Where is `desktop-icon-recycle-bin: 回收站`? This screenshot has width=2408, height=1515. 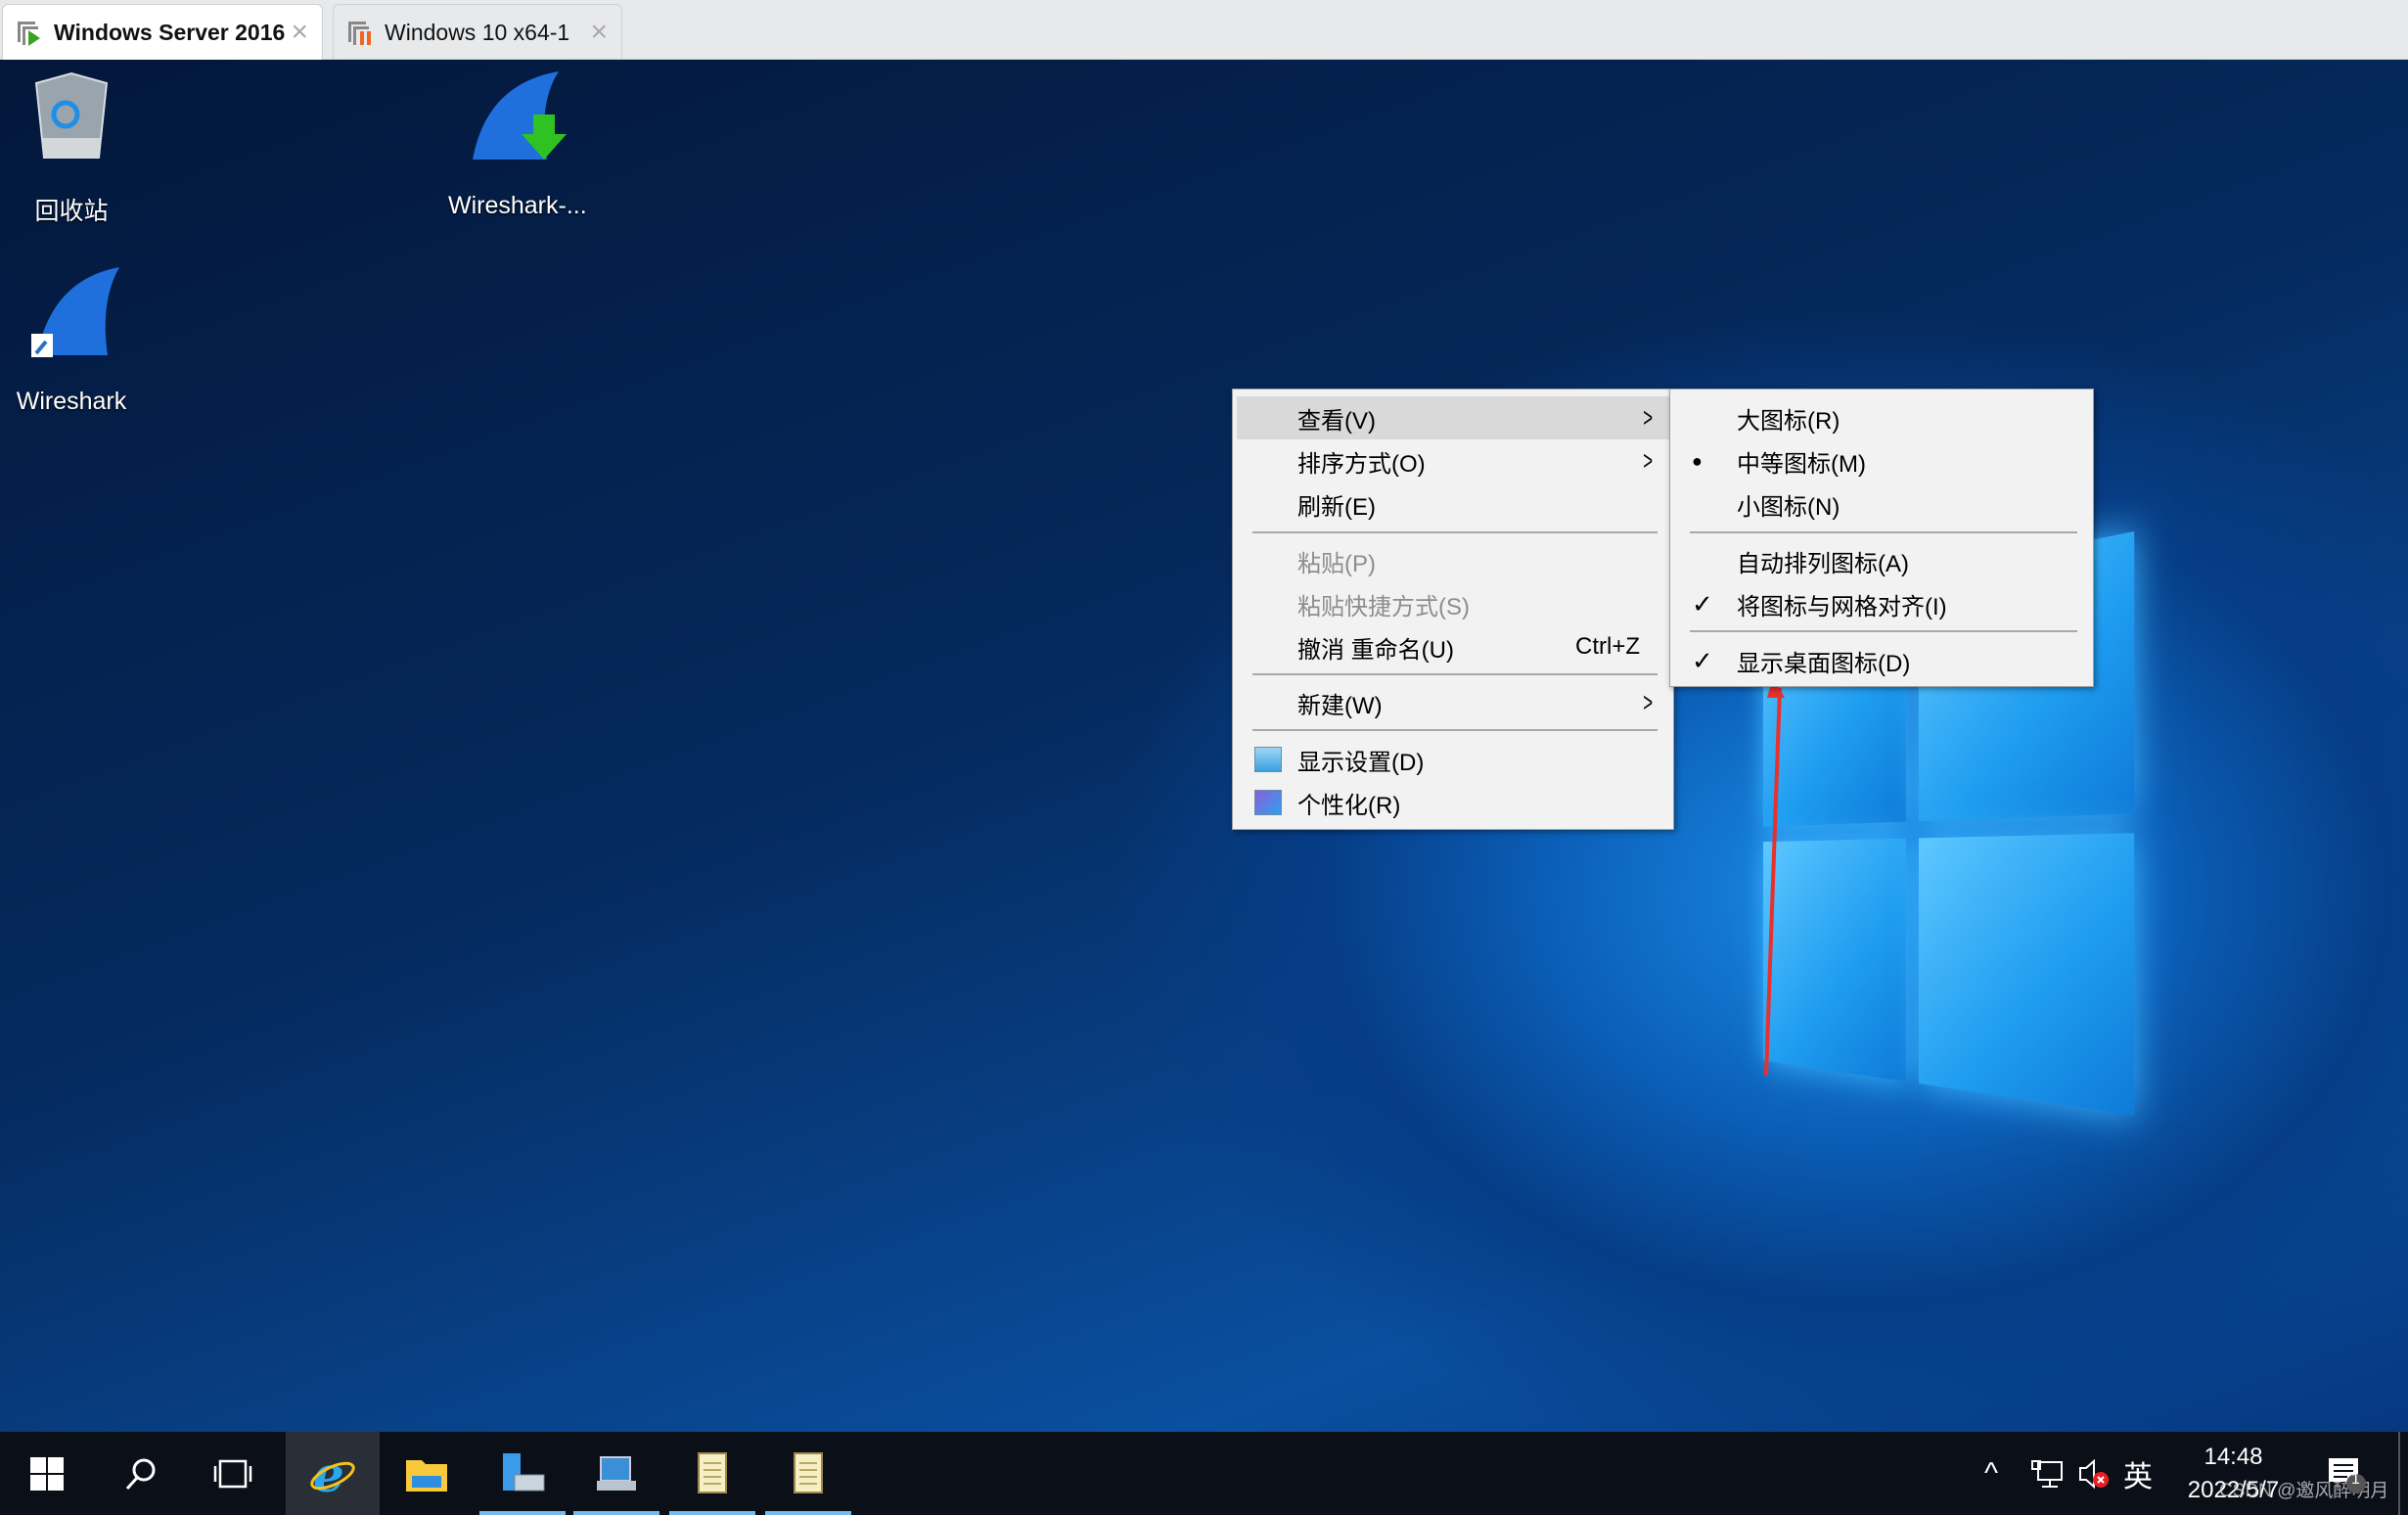 desktop-icon-recycle-bin: 回收站 is located at coordinates (72, 148).